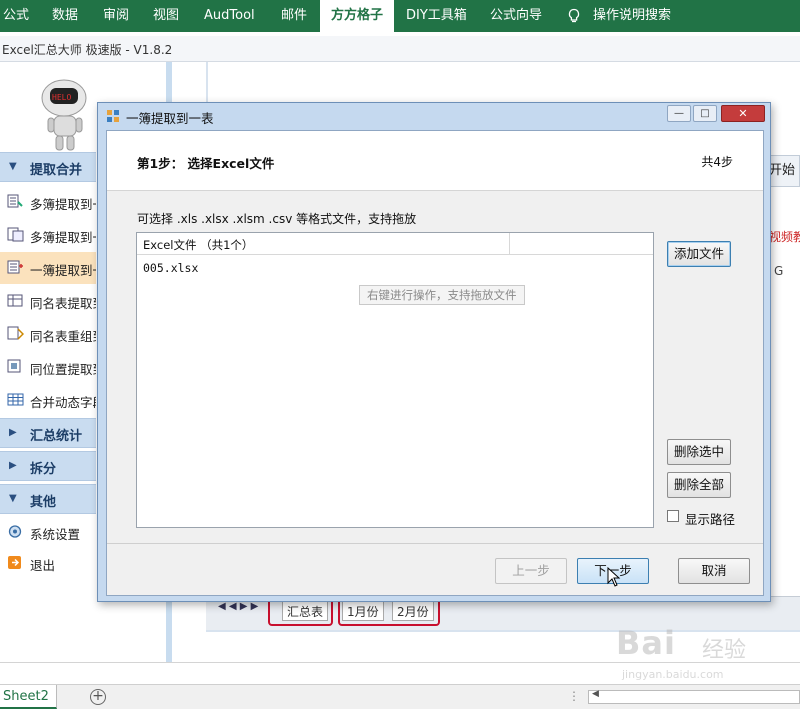  What do you see at coordinates (43, 565) in the screenshot?
I see `sidebar-item-label: 退出` at bounding box center [43, 565].